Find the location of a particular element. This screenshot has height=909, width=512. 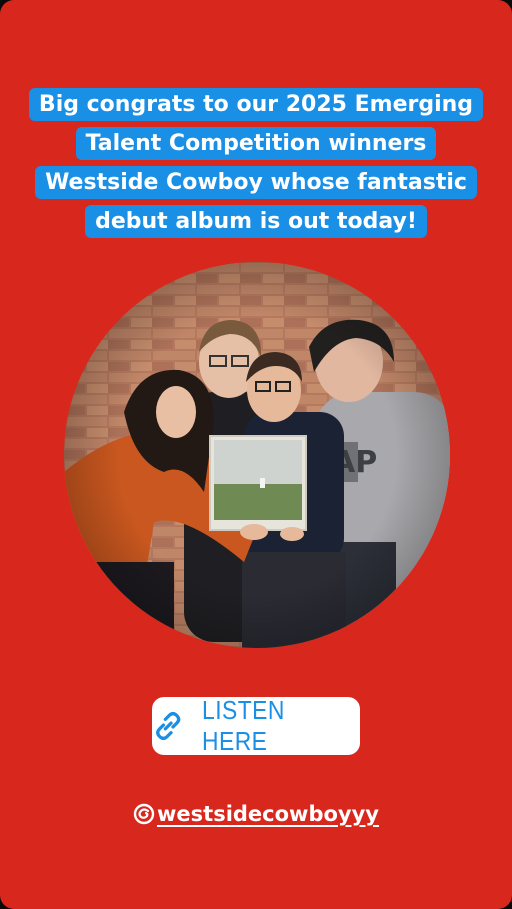

headline-line-3: Westside Cowboy whose fantastic is located at coordinates (256, 182).